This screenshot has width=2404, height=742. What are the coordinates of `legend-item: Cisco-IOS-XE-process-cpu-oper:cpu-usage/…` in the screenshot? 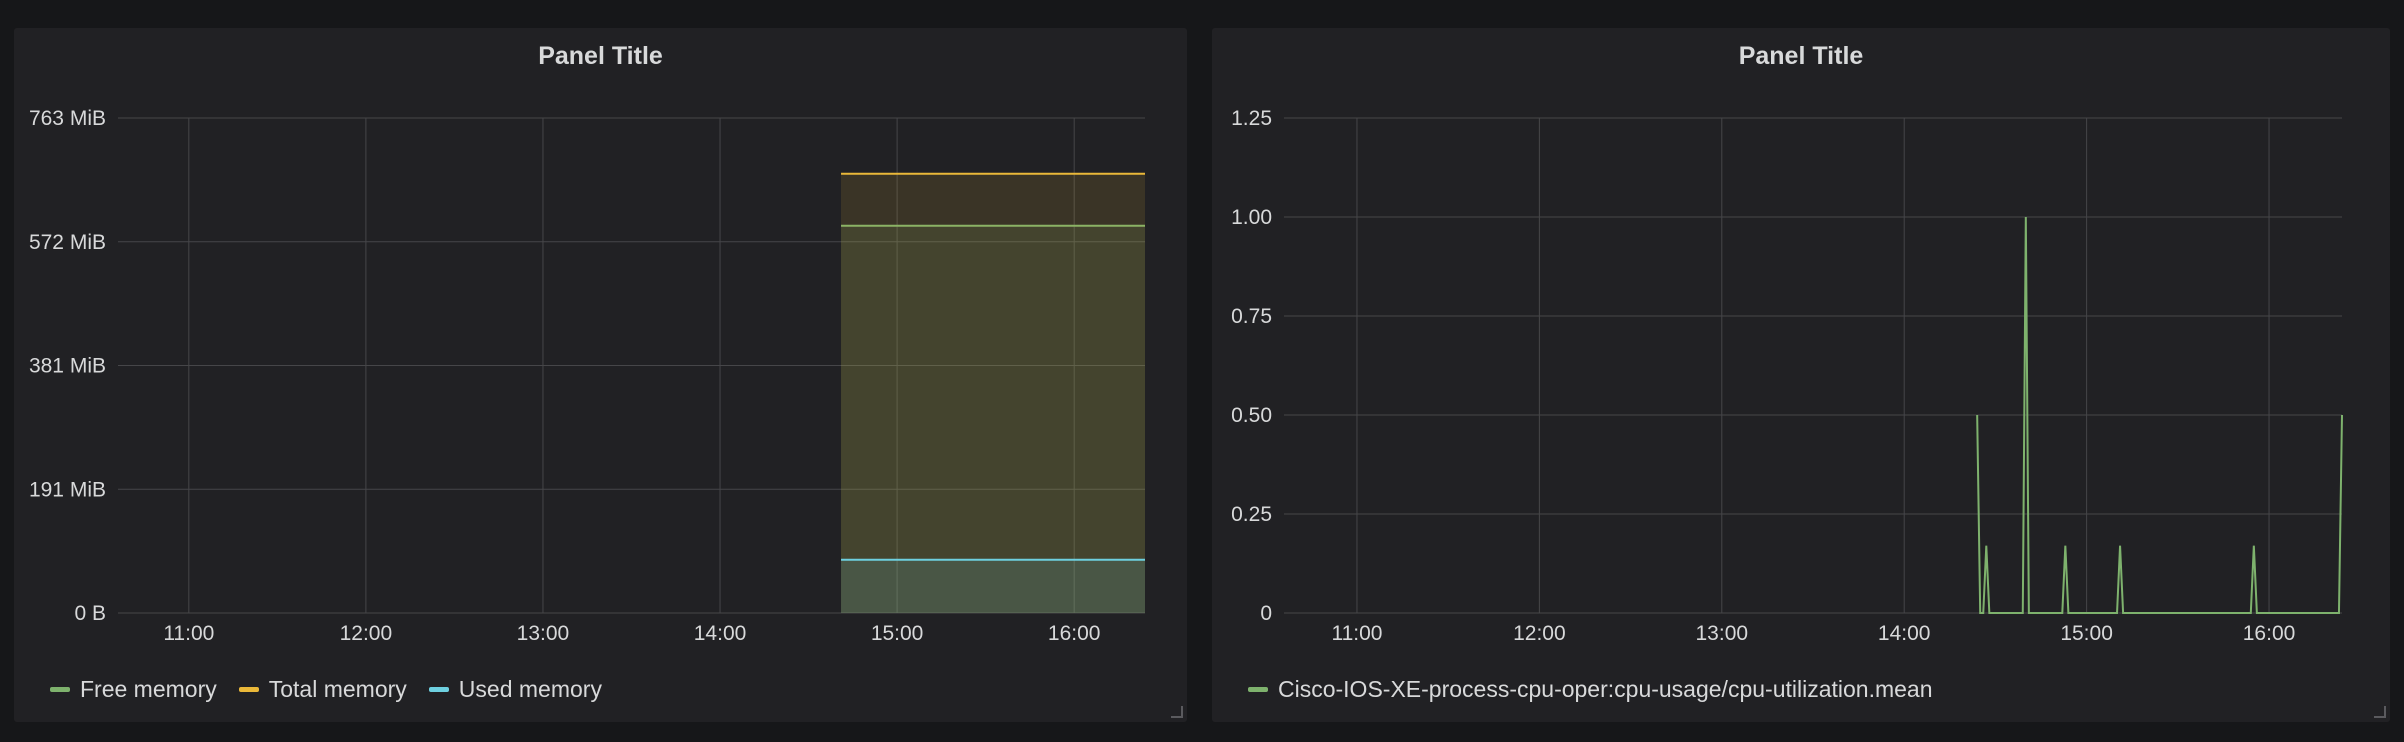 It's located at (1590, 689).